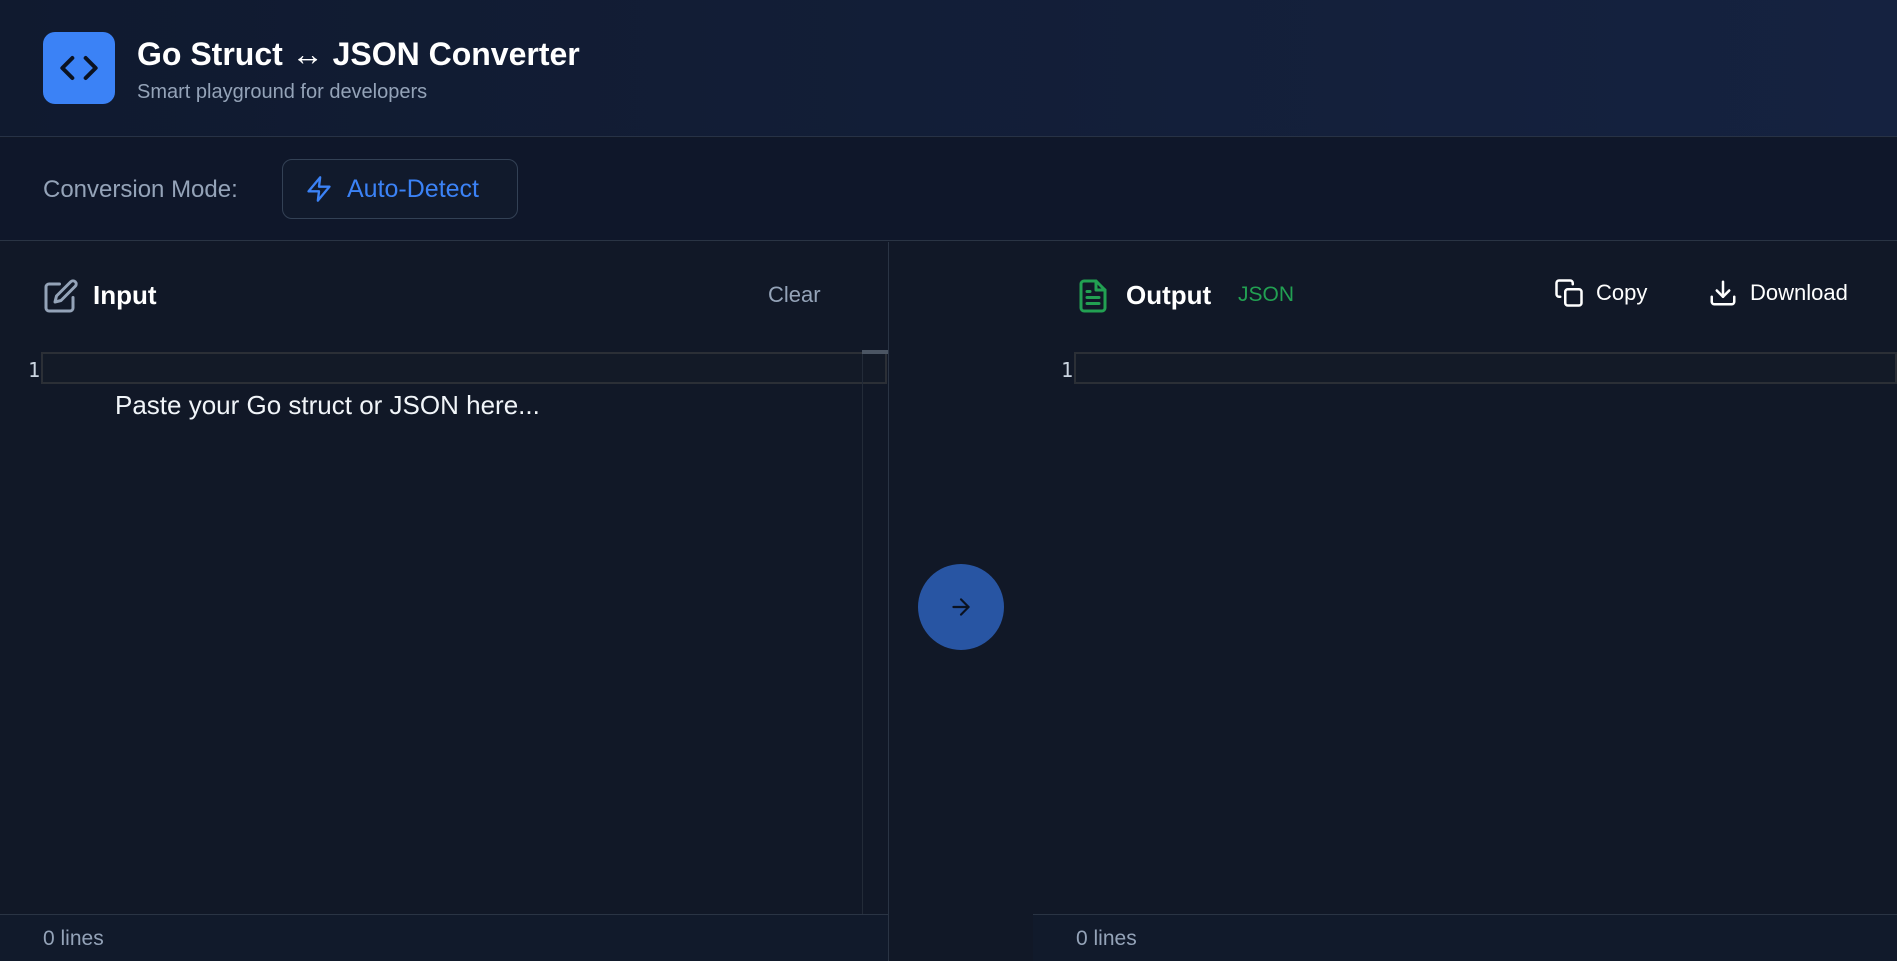 This screenshot has width=1897, height=961. What do you see at coordinates (358, 54) in the screenshot?
I see `app-title: Go Struct ↔ JSON Converter` at bounding box center [358, 54].